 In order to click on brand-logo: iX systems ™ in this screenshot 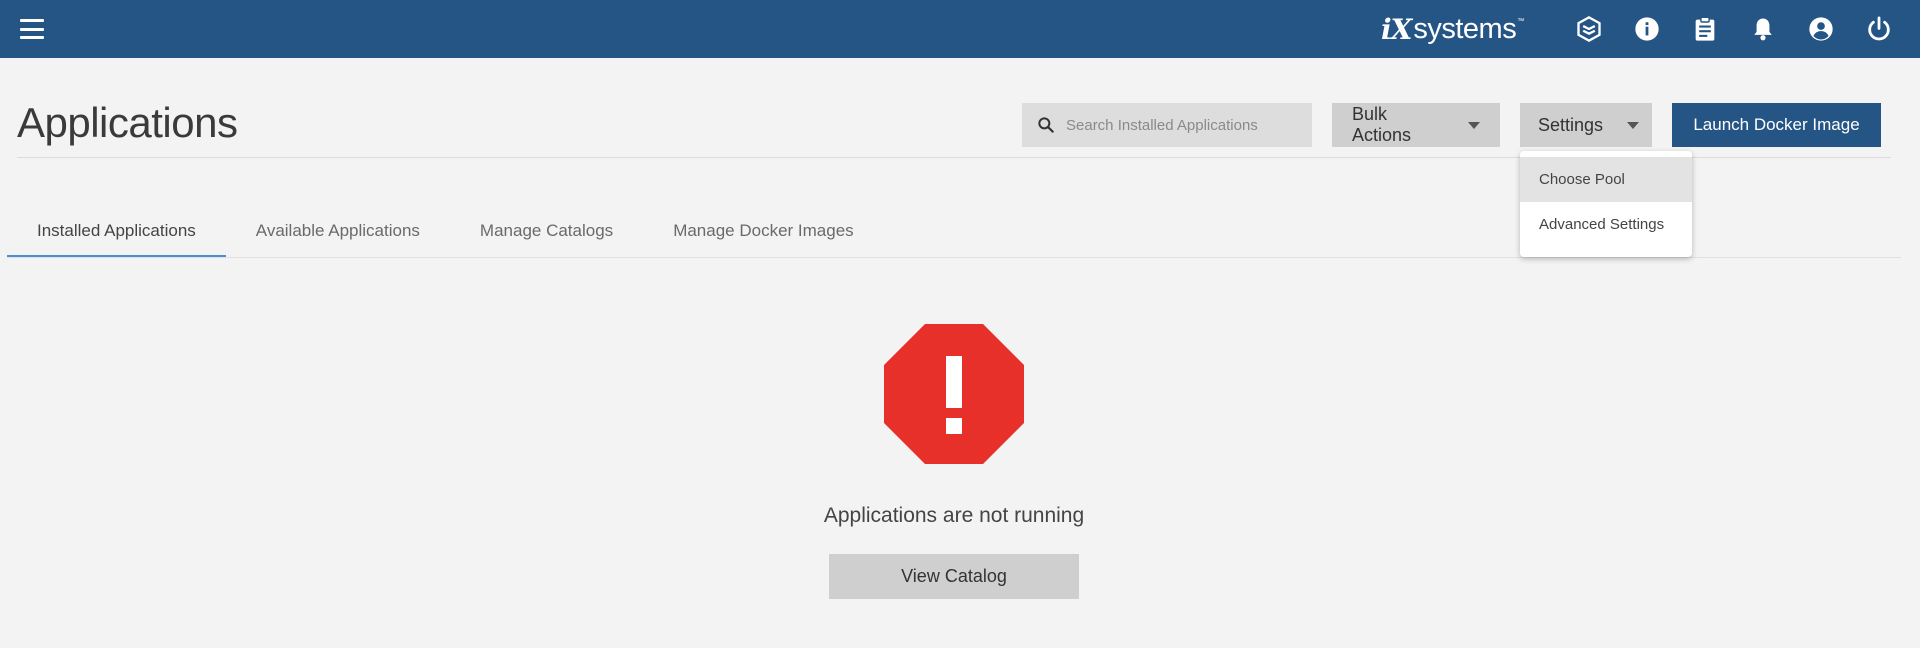, I will do `click(1452, 29)`.